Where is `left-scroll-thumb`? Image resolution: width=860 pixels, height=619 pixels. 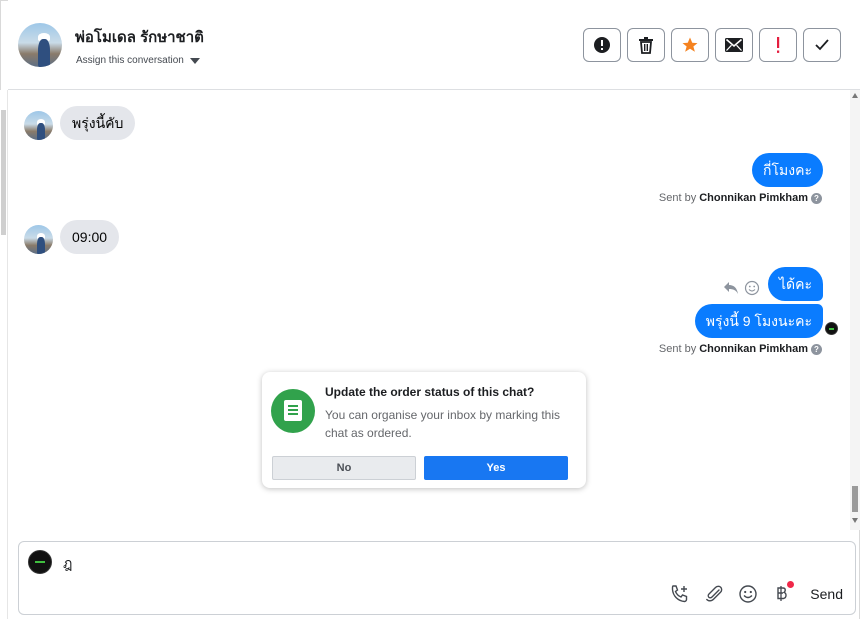 left-scroll-thumb is located at coordinates (3, 172).